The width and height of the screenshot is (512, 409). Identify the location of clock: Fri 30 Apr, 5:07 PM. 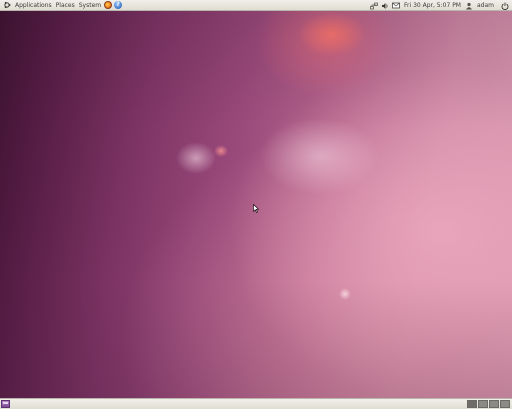
(432, 5).